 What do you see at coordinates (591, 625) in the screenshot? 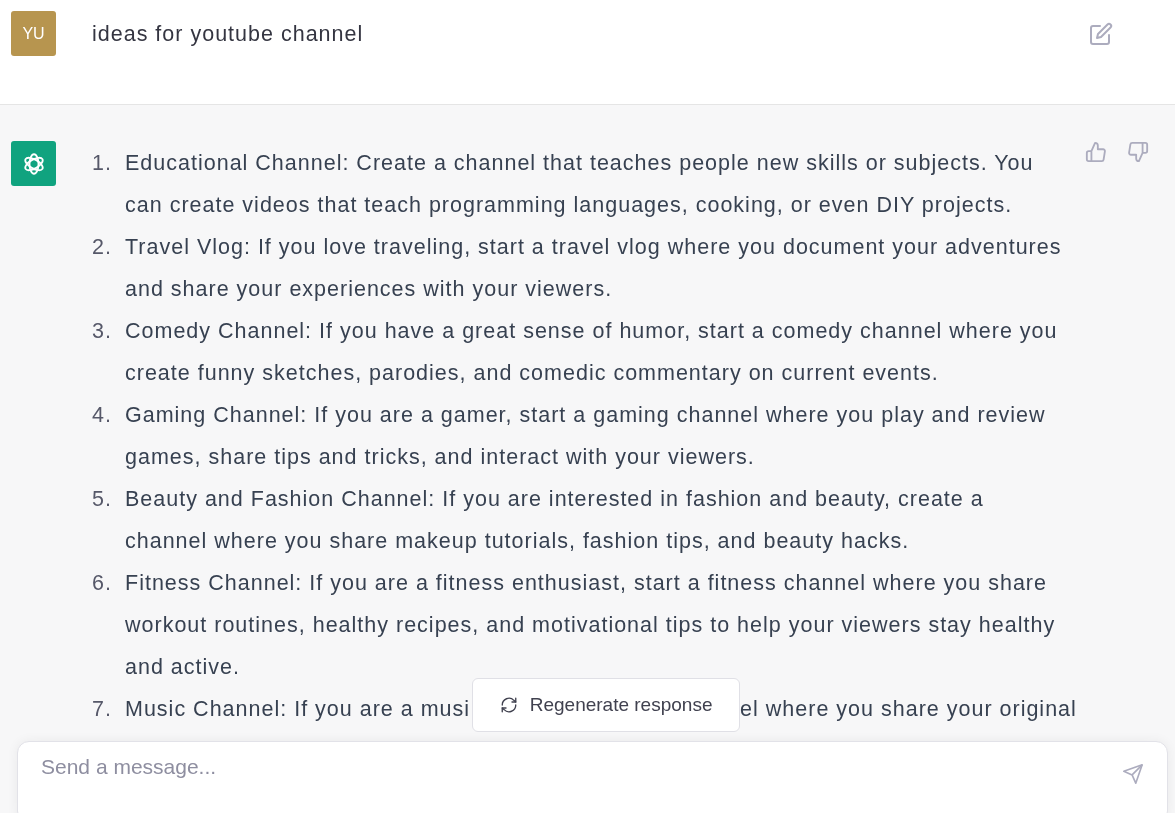
I see `list-item-text: Fitness Channel: If you are a fitness enthusiast, start a fitness channel where you share workout routines, healthy recipes, and motivational tips to help your viewers stay healthy and active.` at bounding box center [591, 625].